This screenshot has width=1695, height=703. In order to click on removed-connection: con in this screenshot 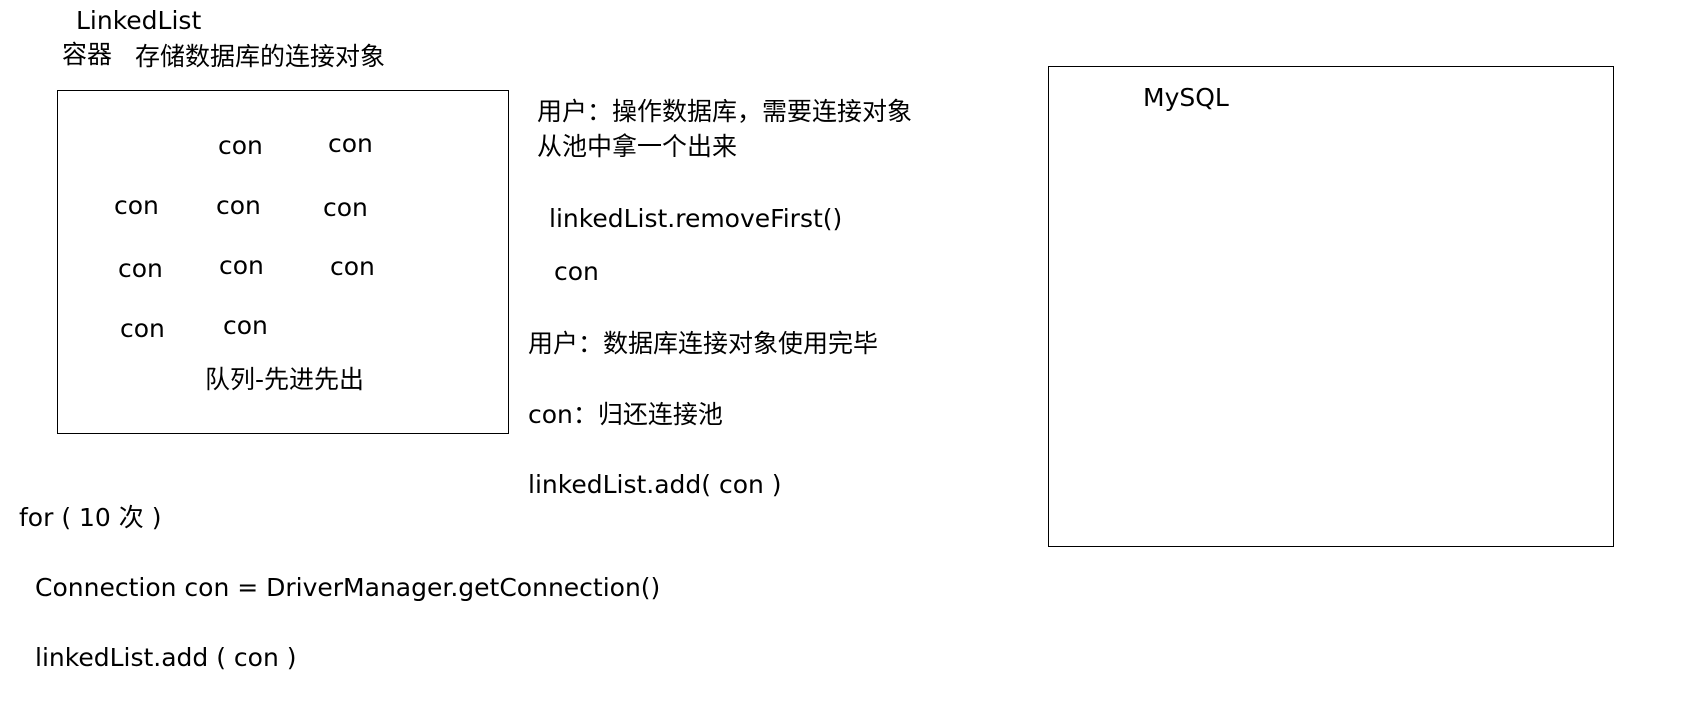, I will do `click(576, 271)`.